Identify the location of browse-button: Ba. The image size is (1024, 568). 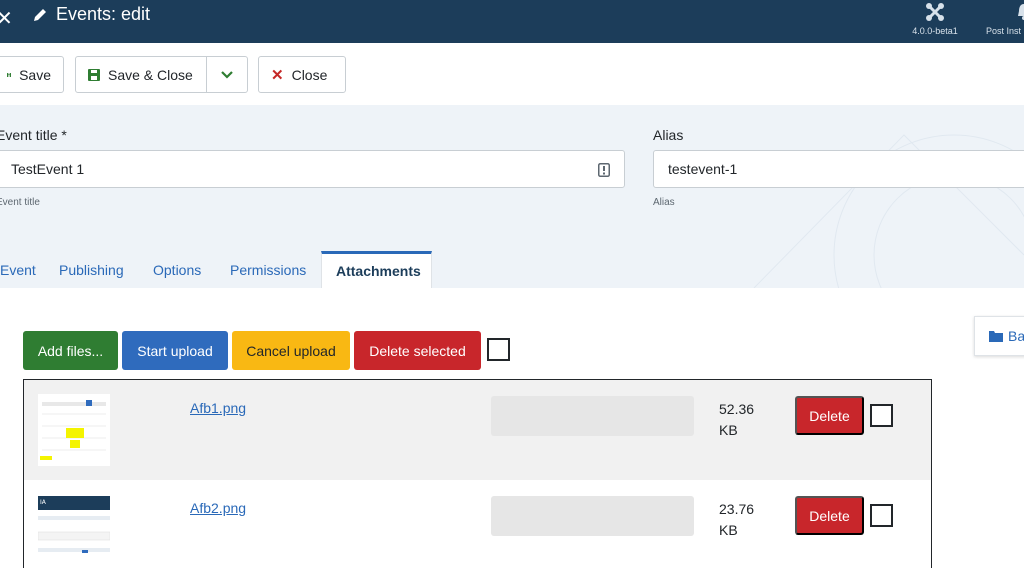
(999, 336).